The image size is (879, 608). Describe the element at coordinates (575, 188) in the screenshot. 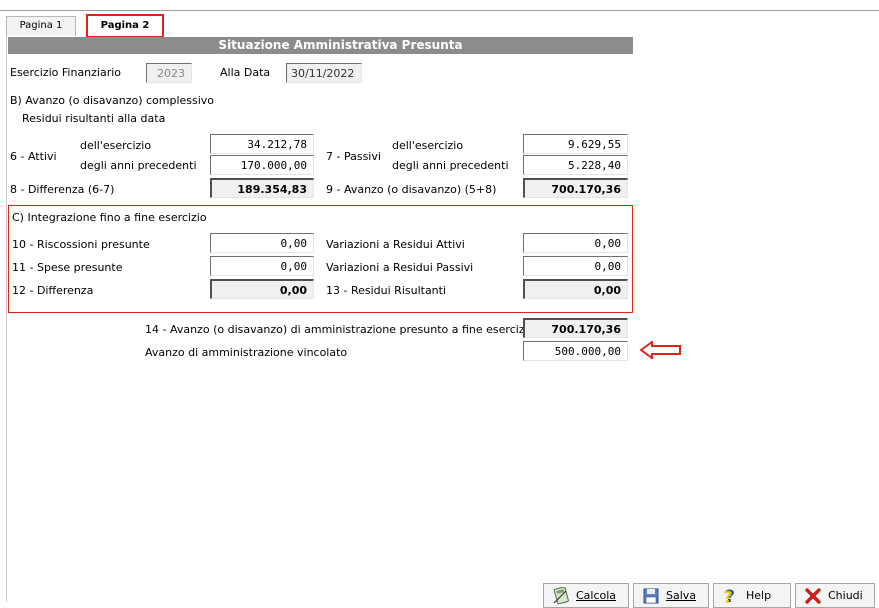

I see `avanzo-b-field: 700.170,36` at that location.